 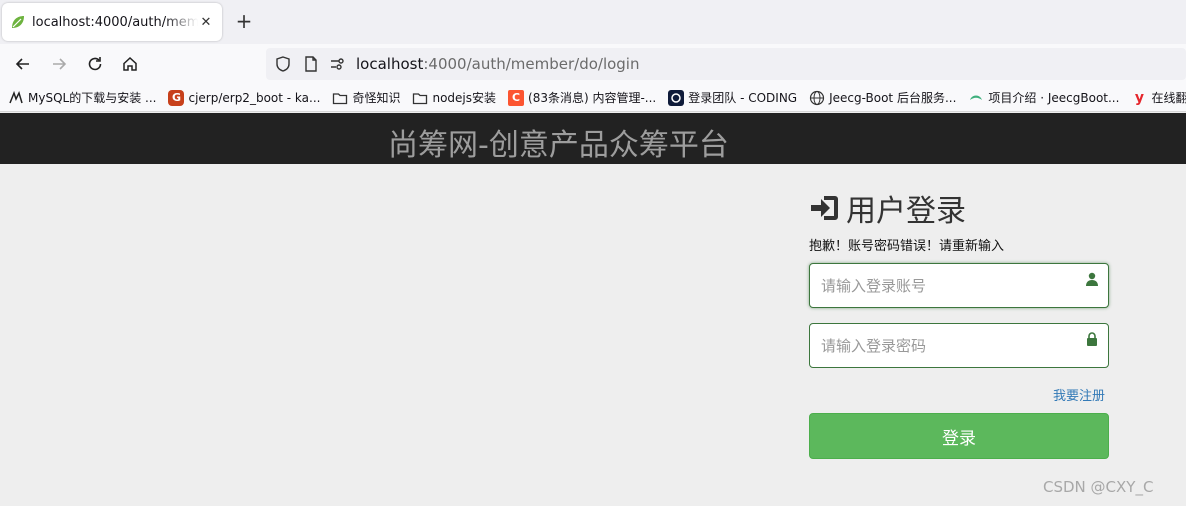 What do you see at coordinates (959, 436) in the screenshot?
I see `login-button: 登录` at bounding box center [959, 436].